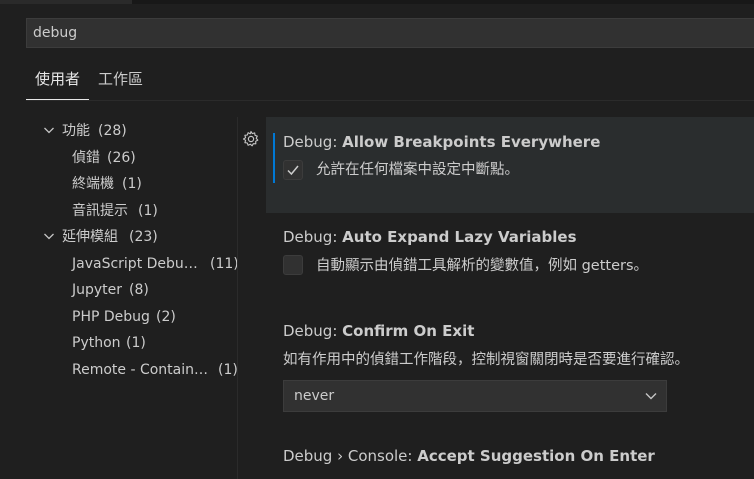 The height and width of the screenshot is (479, 754). I want to click on tab-workspace: 工作區, so click(120, 81).